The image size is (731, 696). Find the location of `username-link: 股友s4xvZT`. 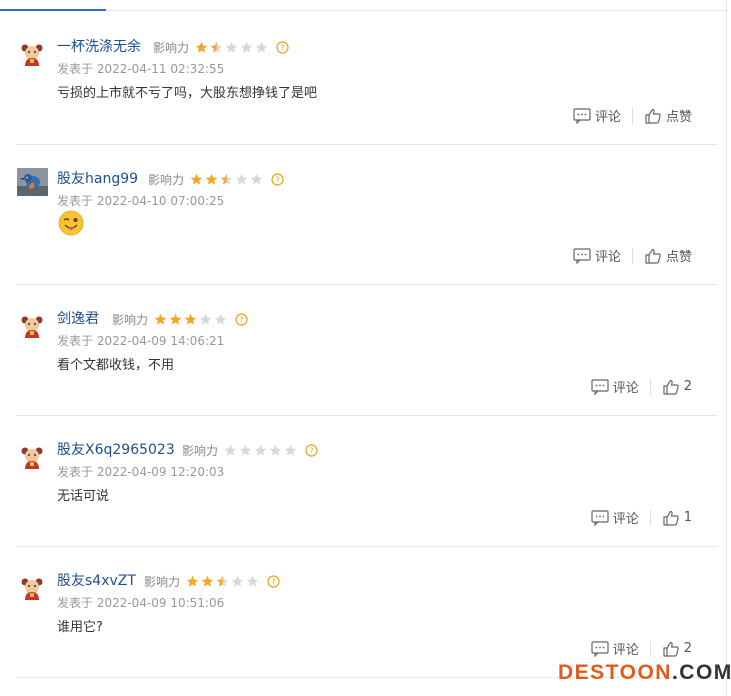

username-link: 股友s4xvZT is located at coordinates (96, 580).